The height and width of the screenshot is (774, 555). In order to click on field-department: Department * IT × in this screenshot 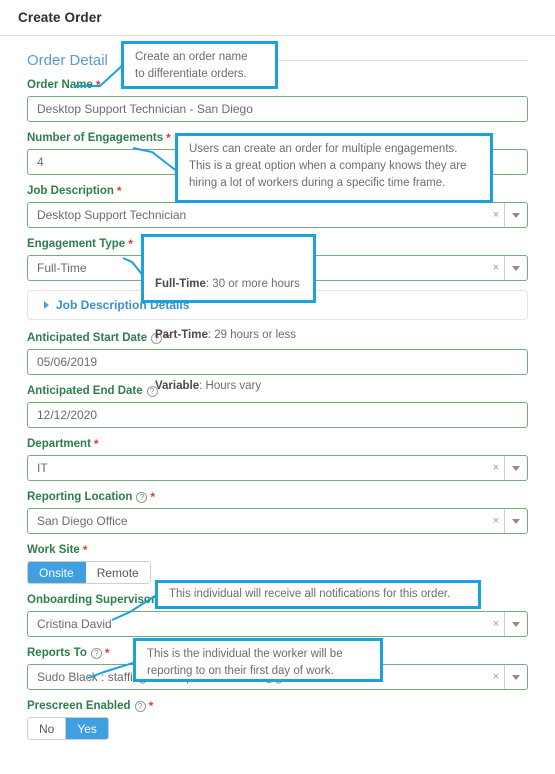, I will do `click(277, 459)`.